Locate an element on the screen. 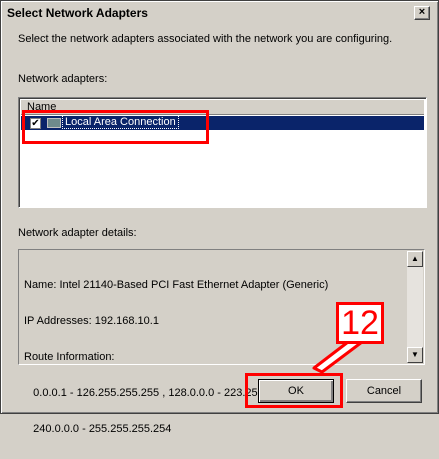  detail-line-route-2: 240.0.0.0 - 255.255.255.254 is located at coordinates (98, 429).